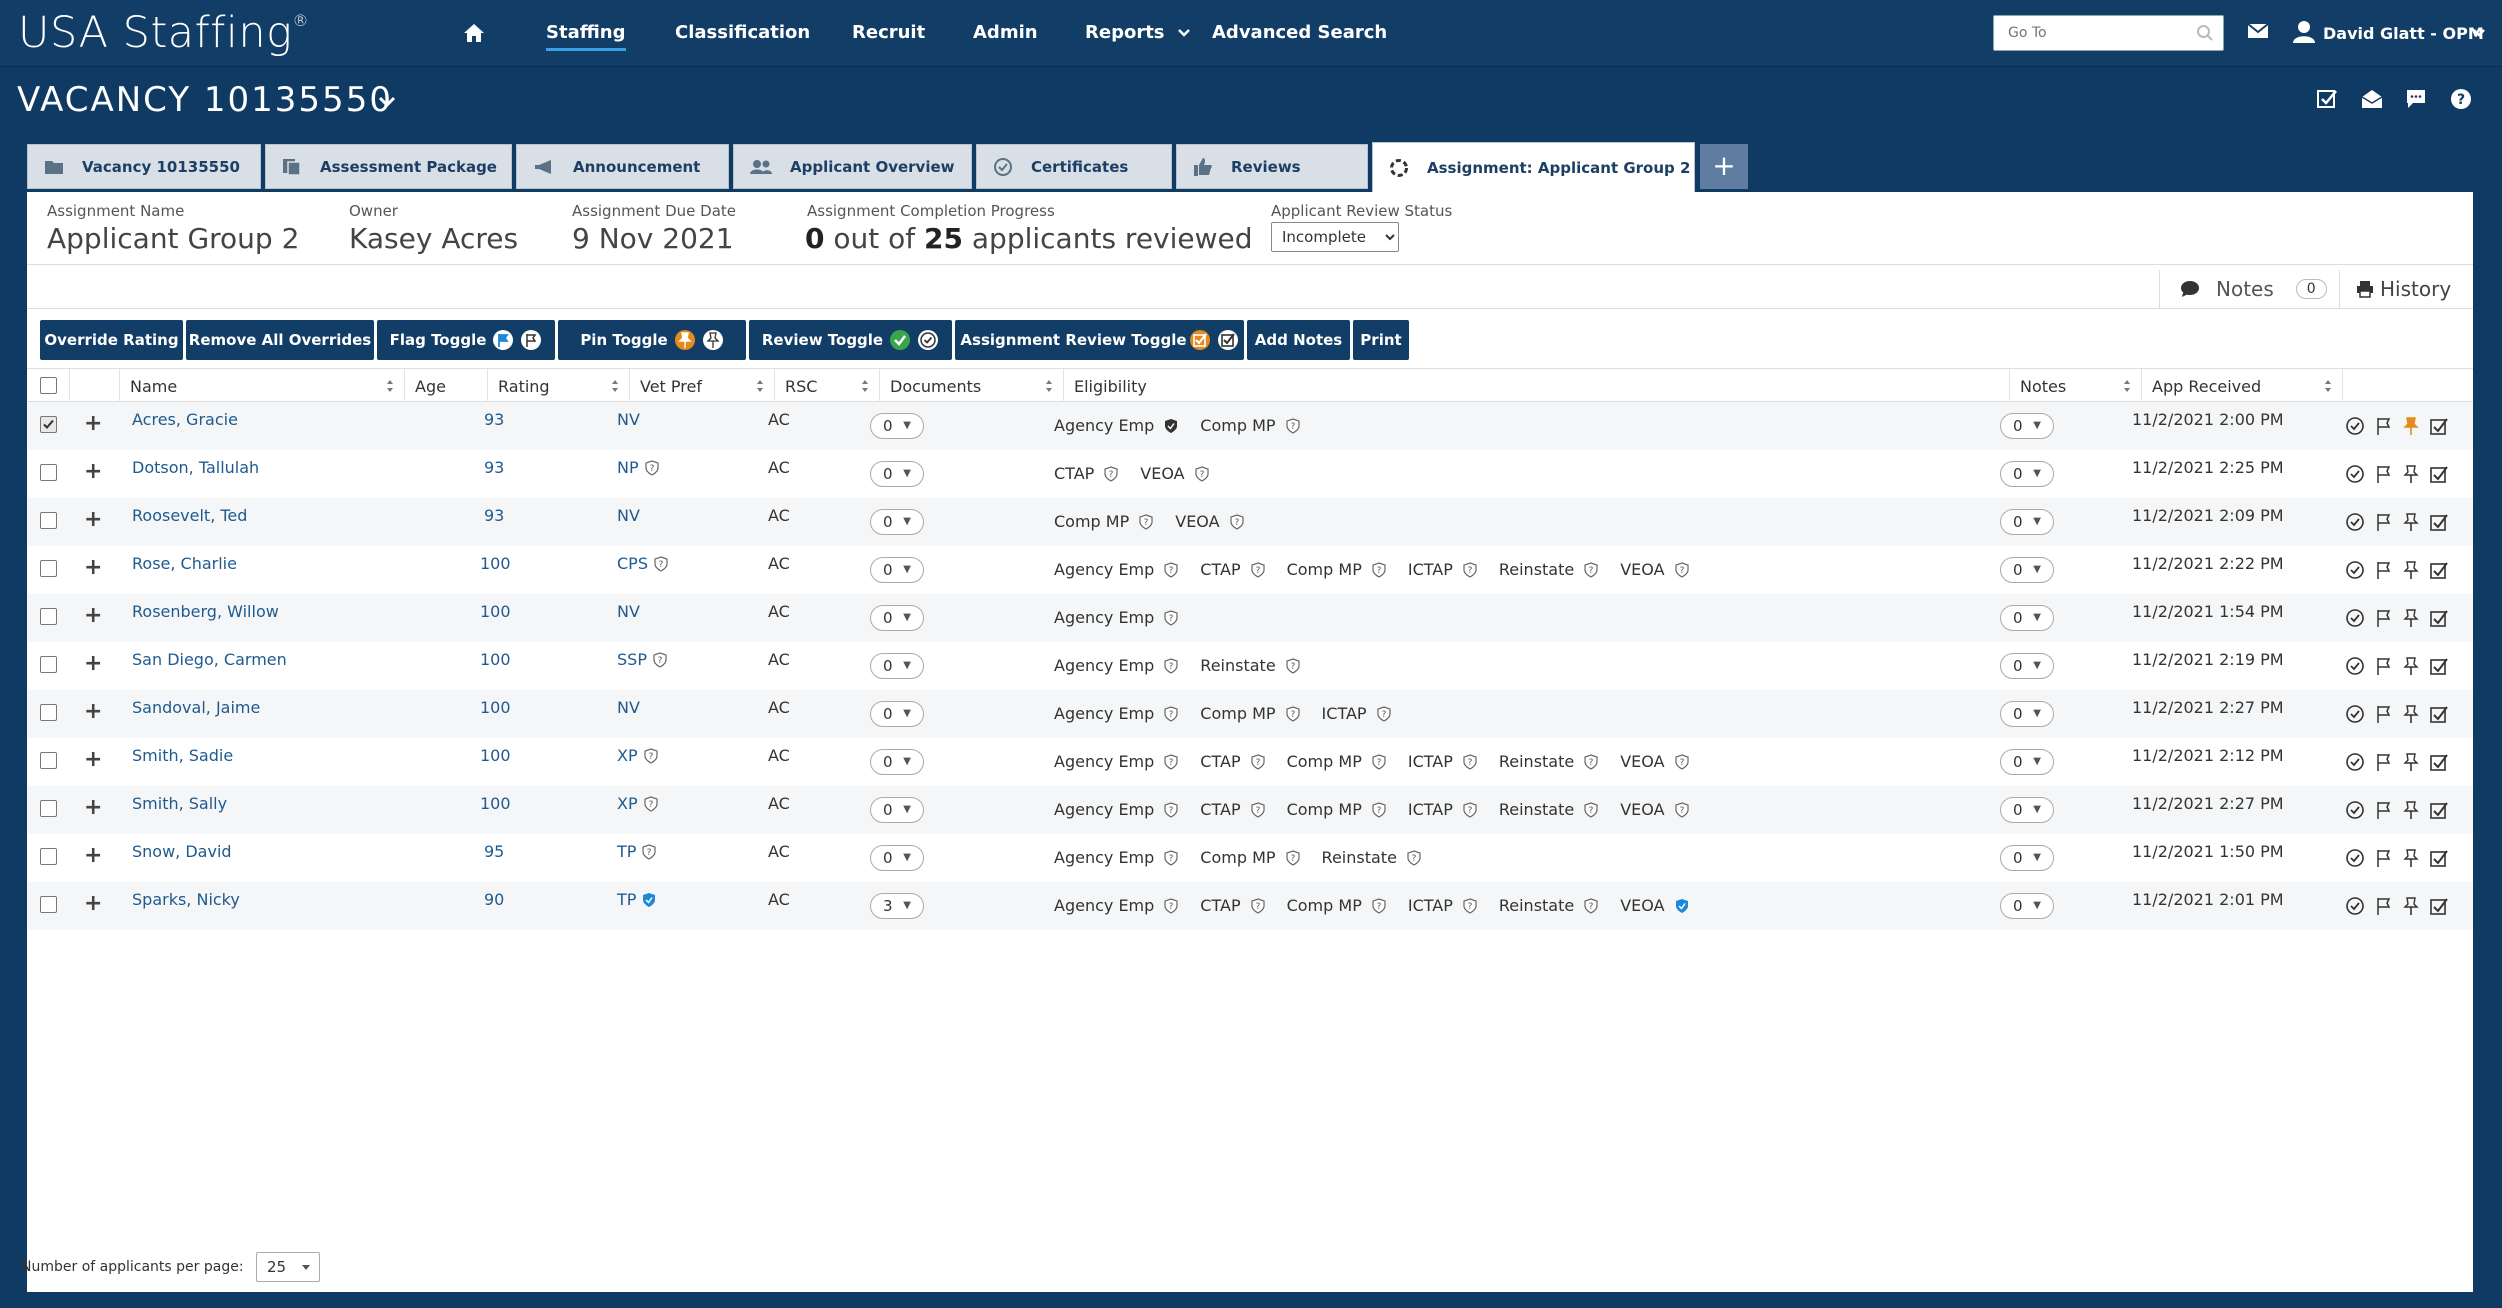 Image resolution: width=2502 pixels, height=1308 pixels. What do you see at coordinates (971, 386) in the screenshot?
I see `th-documents: Documents` at bounding box center [971, 386].